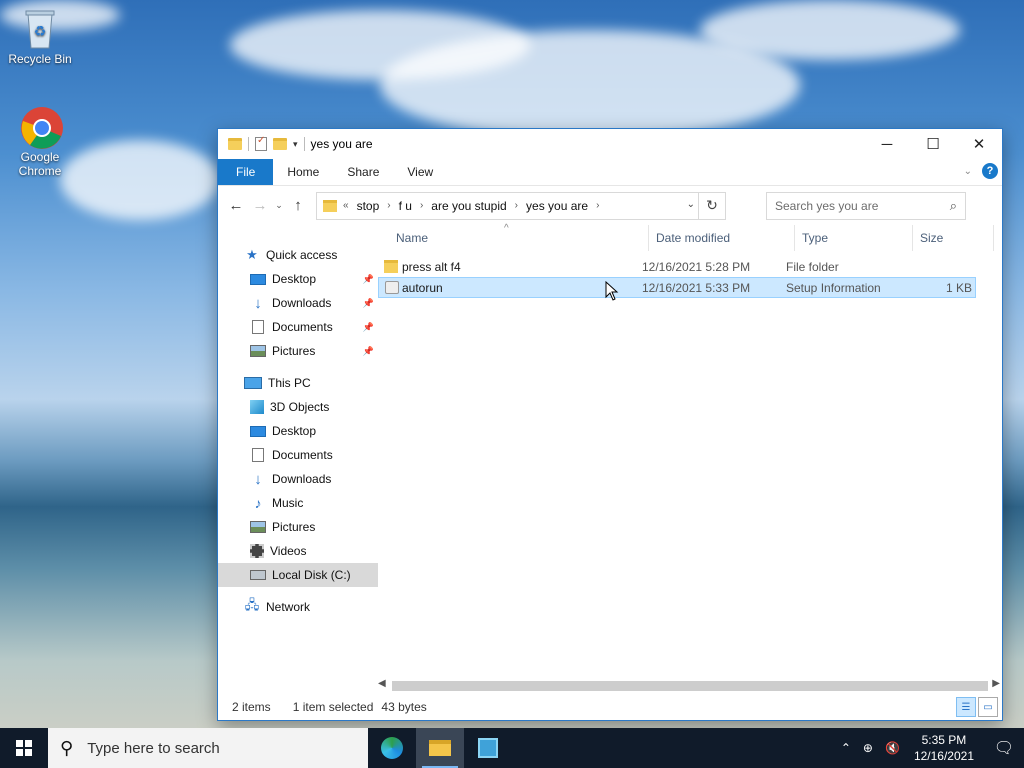 The image size is (1024, 768). What do you see at coordinates (298, 527) in the screenshot?
I see `nav-pictures: Pictures` at bounding box center [298, 527].